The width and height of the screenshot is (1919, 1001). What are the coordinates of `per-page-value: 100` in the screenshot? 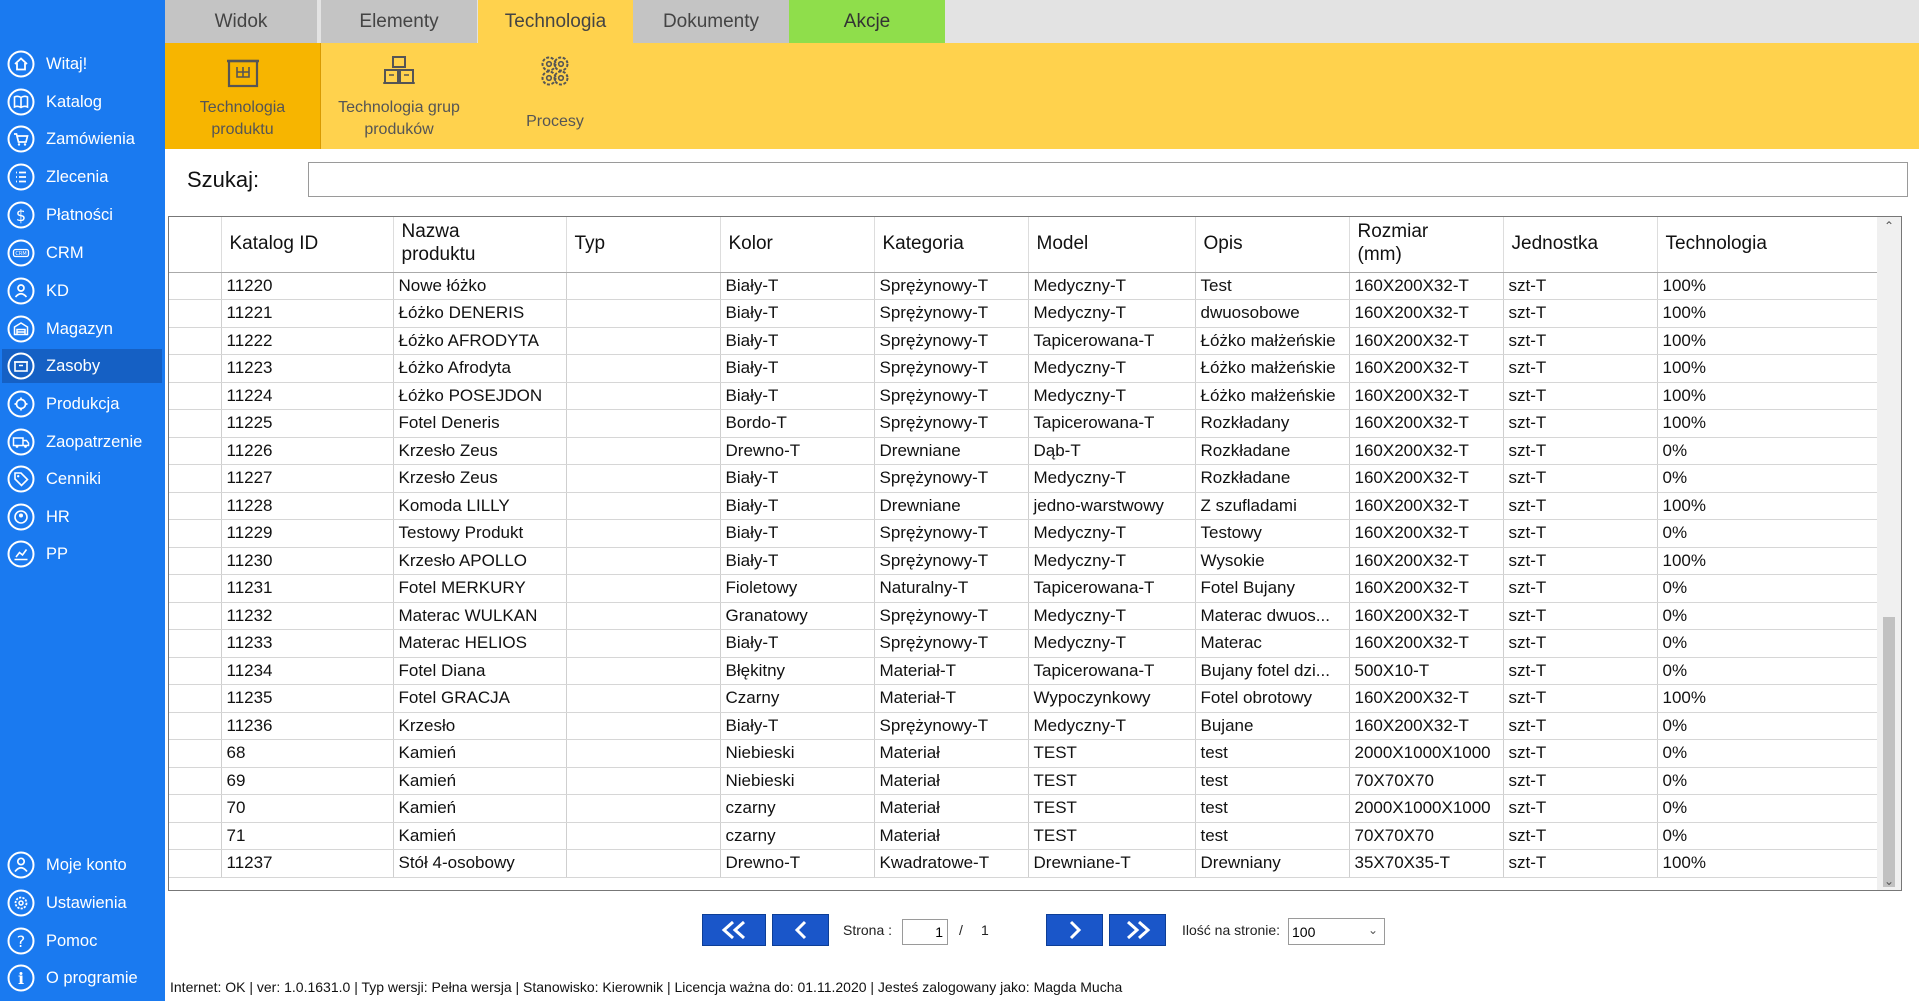 It's located at (1304, 931).